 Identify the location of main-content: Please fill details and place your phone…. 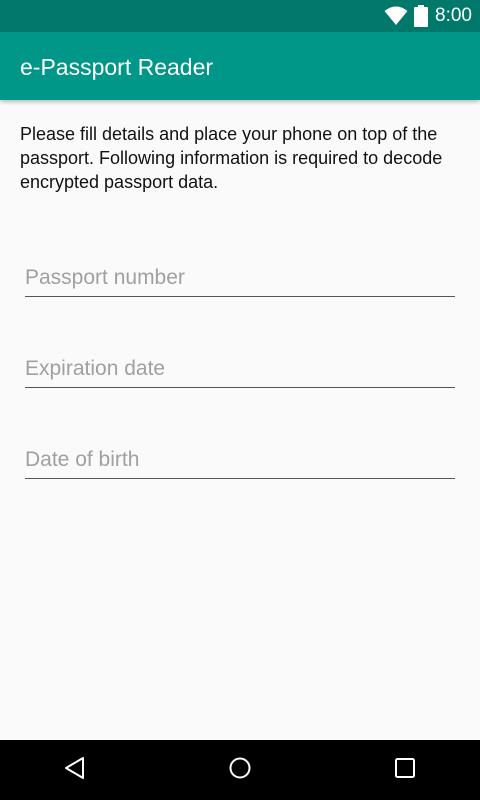
(240, 158).